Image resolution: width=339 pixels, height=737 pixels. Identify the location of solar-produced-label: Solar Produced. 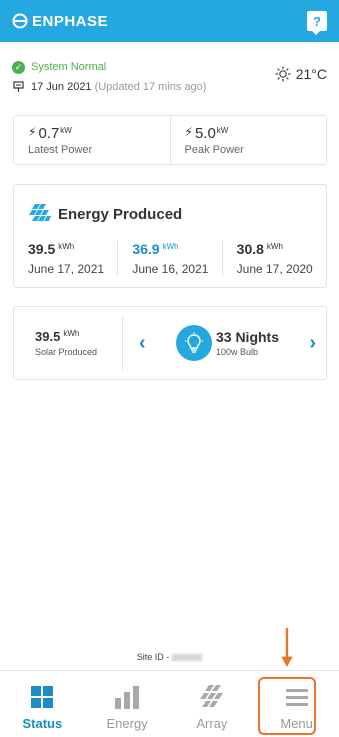
(66, 352).